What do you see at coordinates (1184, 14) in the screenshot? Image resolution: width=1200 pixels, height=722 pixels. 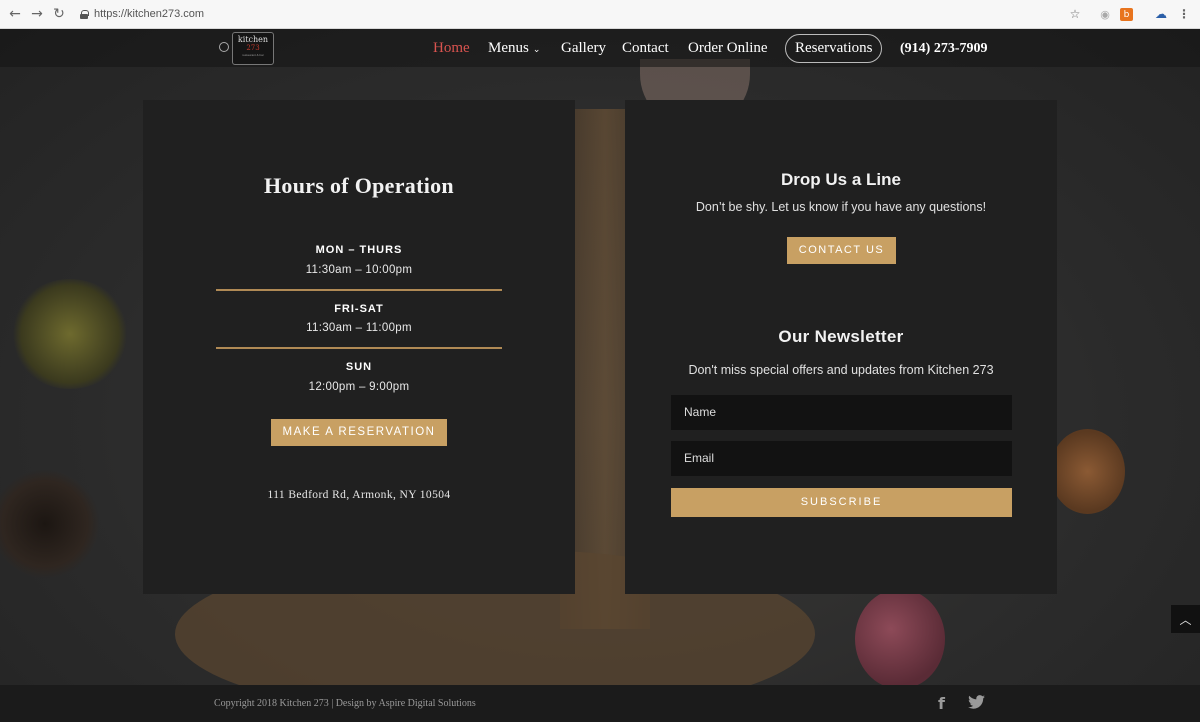 I see `menu-dots-icon: ⋮` at bounding box center [1184, 14].